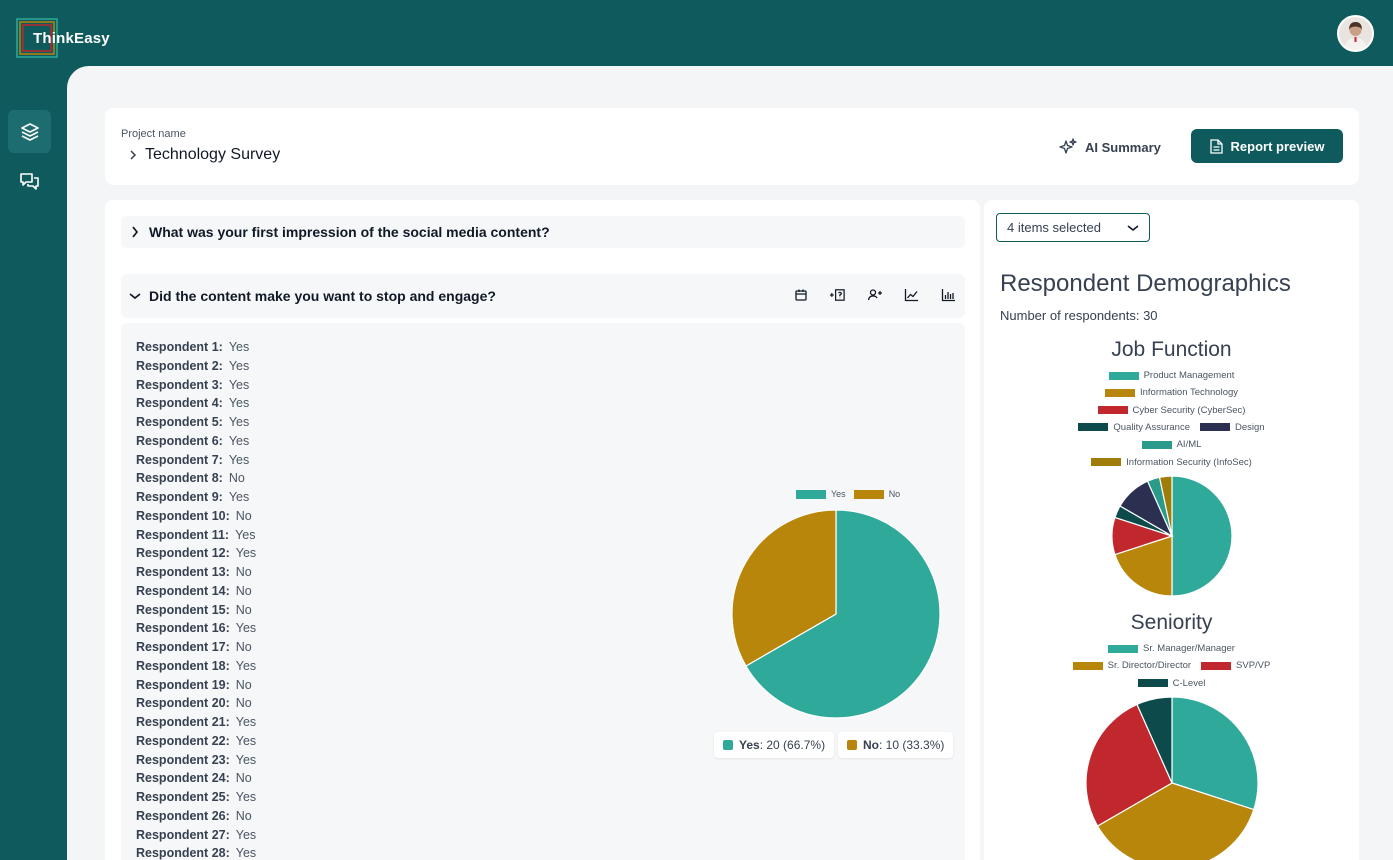 The height and width of the screenshot is (860, 1393). Describe the element at coordinates (1134, 427) in the screenshot. I see `legend-item: Quality Assurance` at that location.